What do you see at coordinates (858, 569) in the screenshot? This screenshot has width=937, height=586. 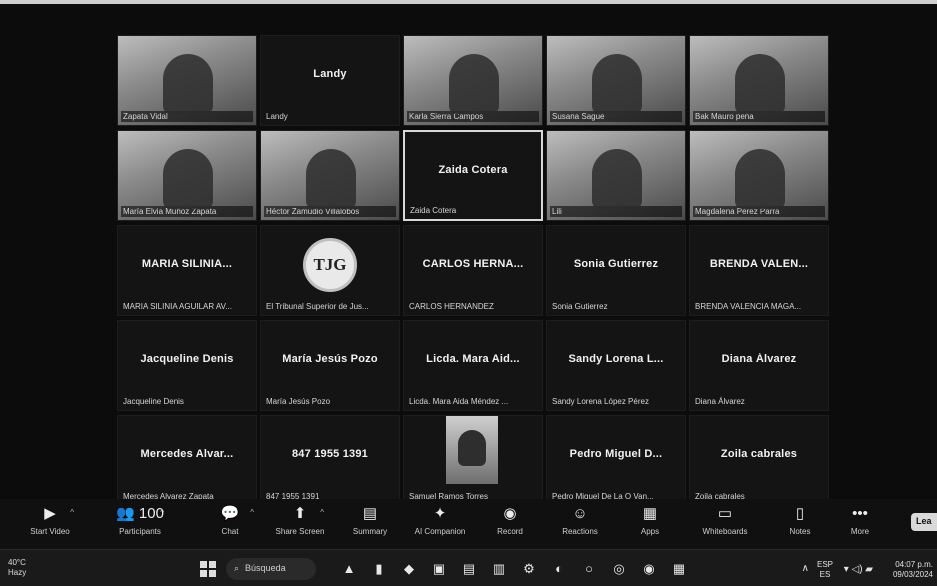 I see `network-volume-icons: ▾ ◁) ▰` at bounding box center [858, 569].